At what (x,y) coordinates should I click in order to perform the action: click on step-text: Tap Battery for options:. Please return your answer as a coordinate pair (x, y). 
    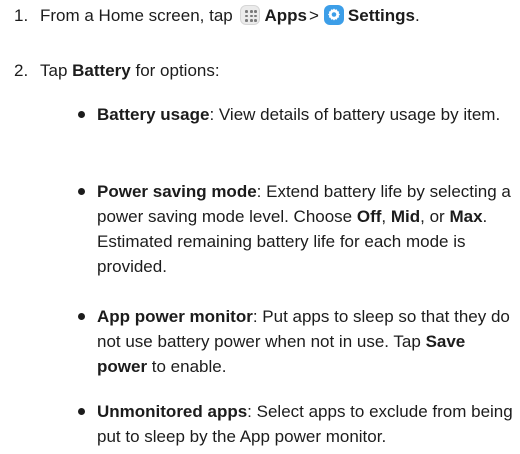
    Looking at the image, I should click on (130, 70).